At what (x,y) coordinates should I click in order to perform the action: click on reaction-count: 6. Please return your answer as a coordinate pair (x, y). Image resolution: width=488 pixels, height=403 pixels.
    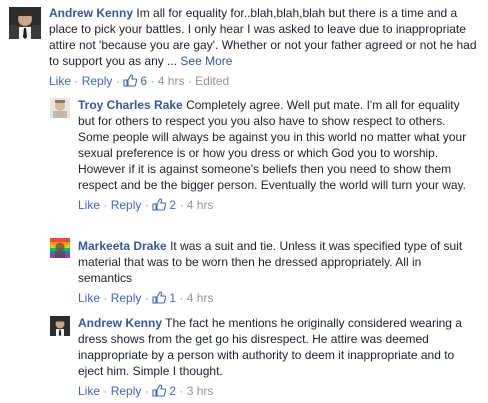
    Looking at the image, I should click on (143, 81).